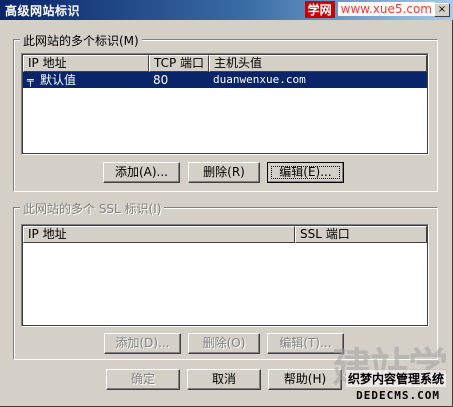 The height and width of the screenshot is (407, 453). Describe the element at coordinates (92, 208) in the screenshot. I see `ssl-identities-group-label: 此网站的多个 SSL 标识(I)` at that location.